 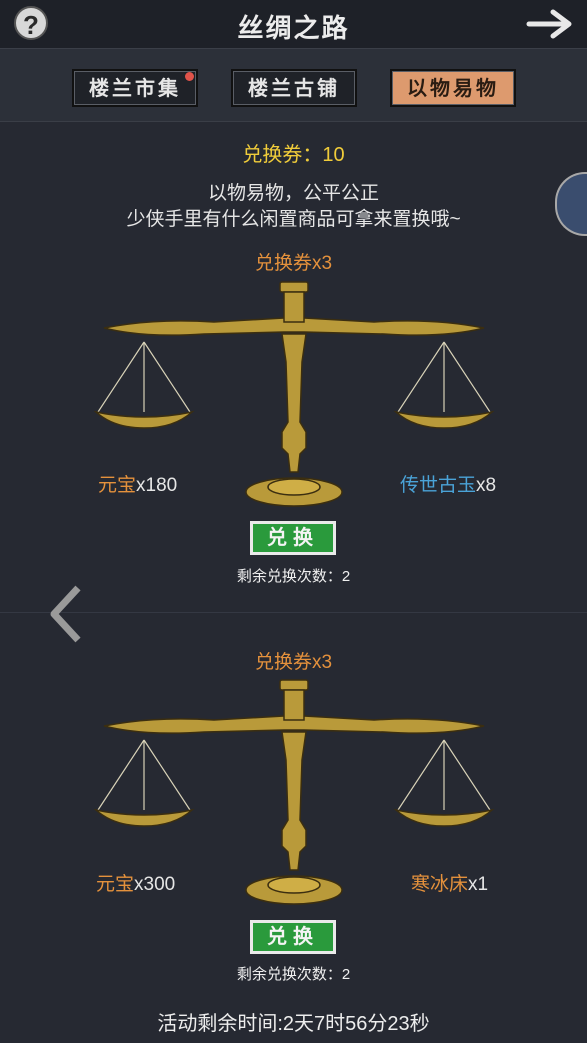 What do you see at coordinates (293, 1024) in the screenshot?
I see `event-timer: 活动剩余时间:2天7时56分23秒` at bounding box center [293, 1024].